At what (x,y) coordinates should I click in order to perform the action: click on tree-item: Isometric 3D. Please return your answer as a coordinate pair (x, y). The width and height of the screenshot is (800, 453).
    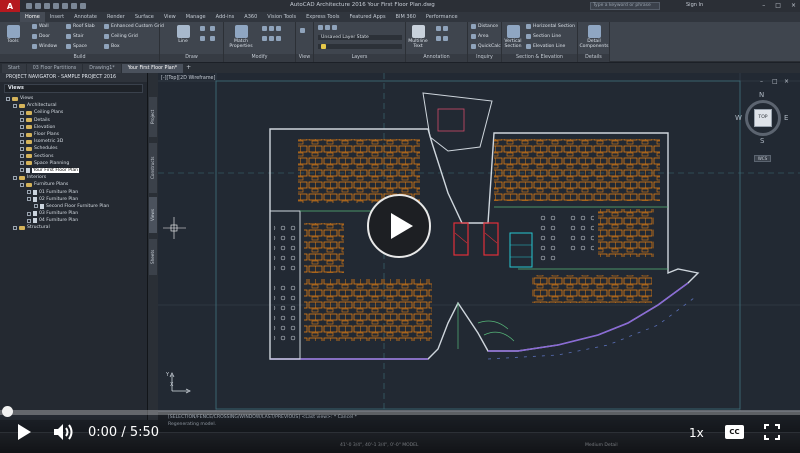
    Looking at the image, I should click on (76, 141).